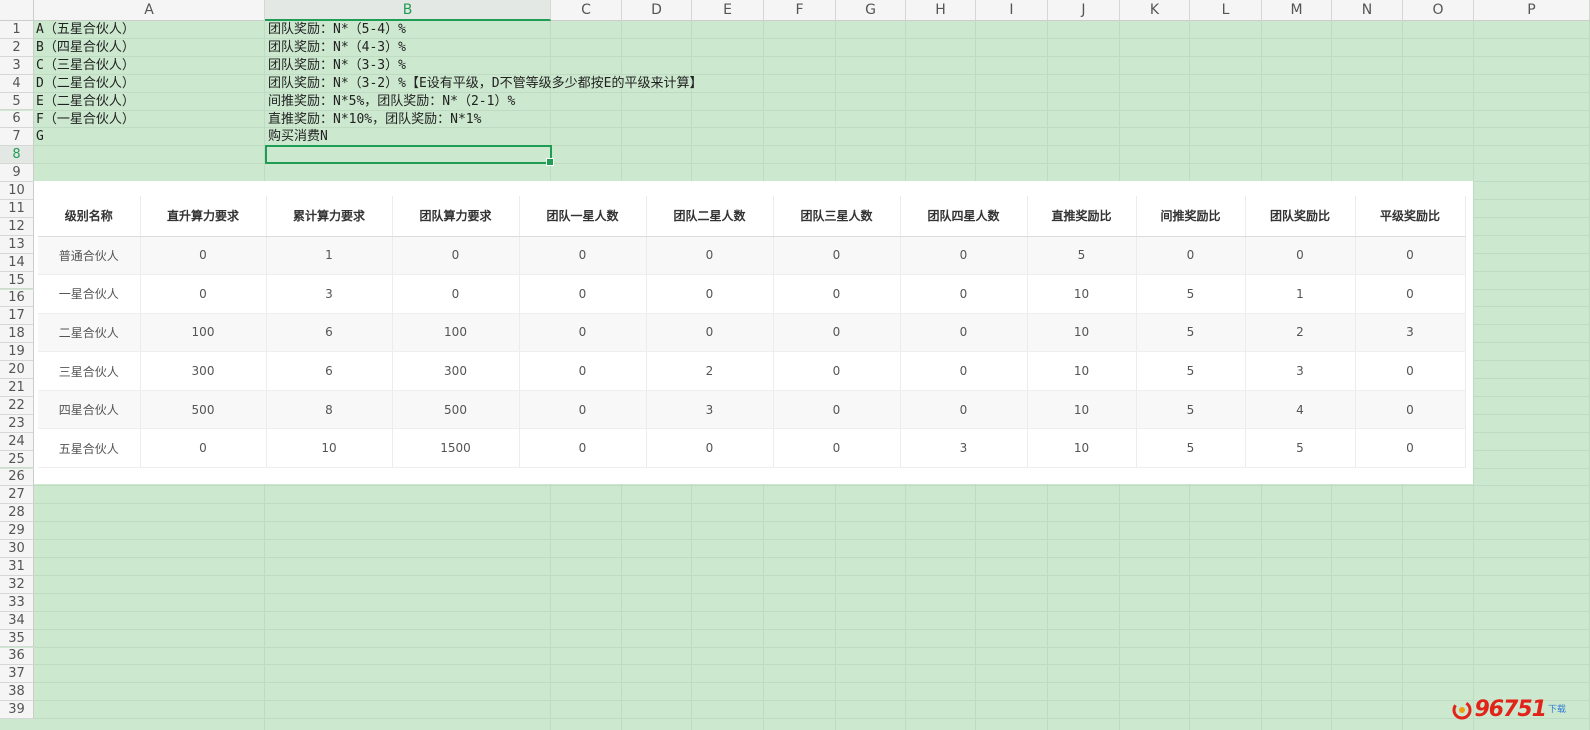 This screenshot has width=1590, height=730. Describe the element at coordinates (17, 459) in the screenshot. I see `row-header-25: 25` at that location.